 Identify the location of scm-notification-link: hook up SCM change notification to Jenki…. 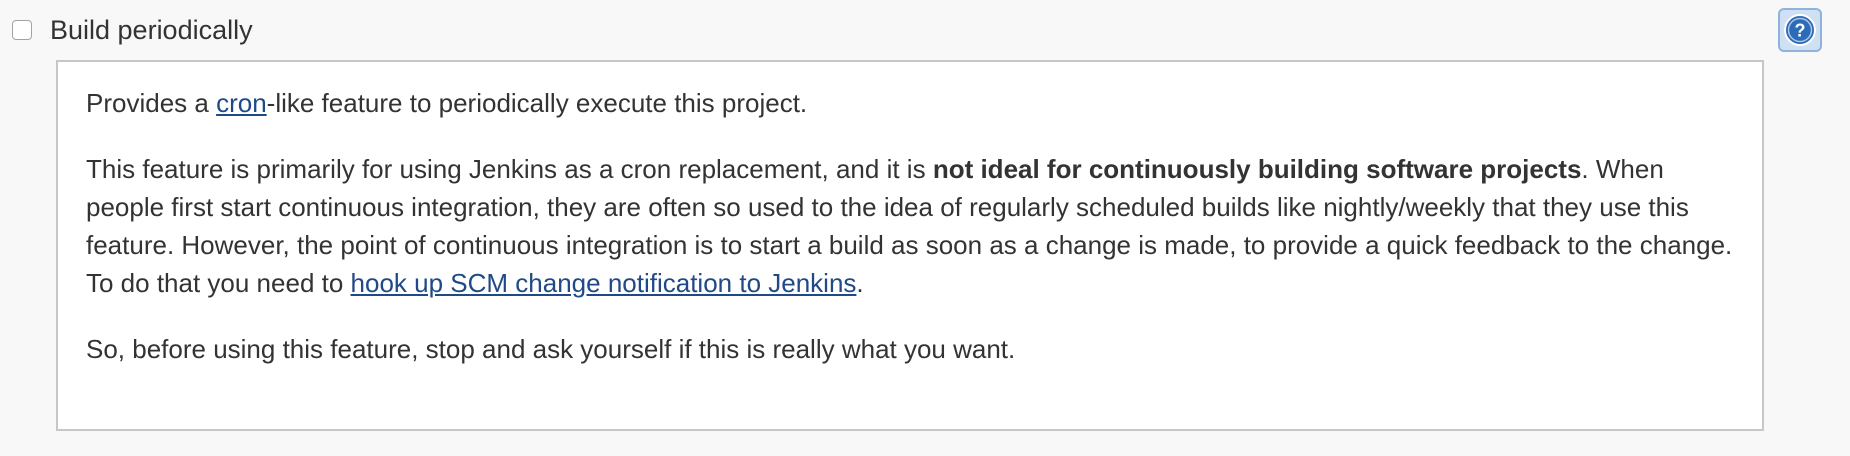
(604, 283).